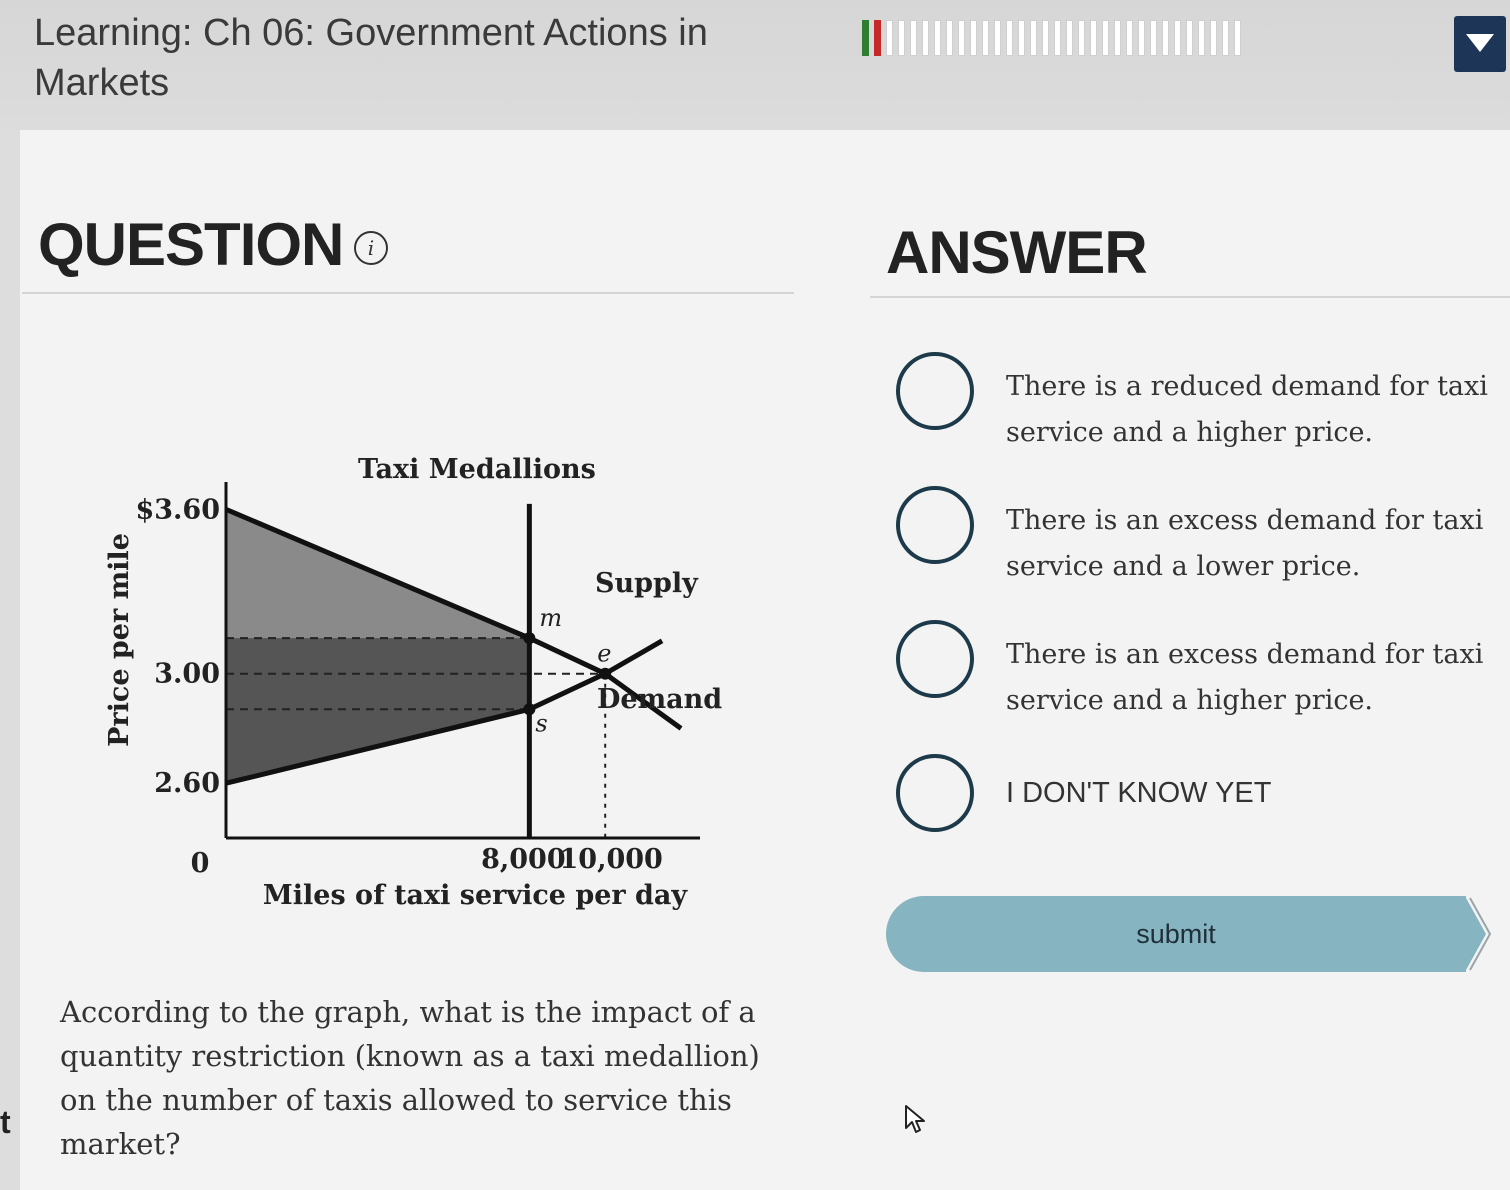 The image size is (1510, 1190). Describe the element at coordinates (1139, 793) in the screenshot. I see `answer-option-label: I DON'T KNOW YET` at that location.